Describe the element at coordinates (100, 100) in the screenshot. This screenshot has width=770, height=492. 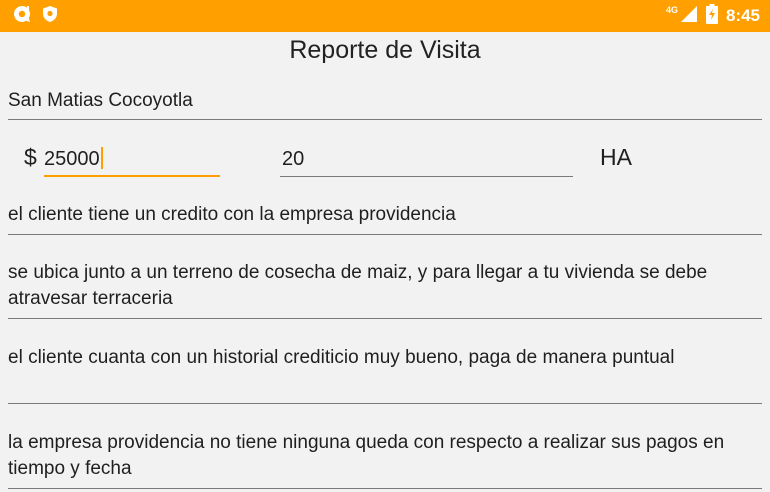
I see `location-value: San Matias Cocoyotla` at that location.